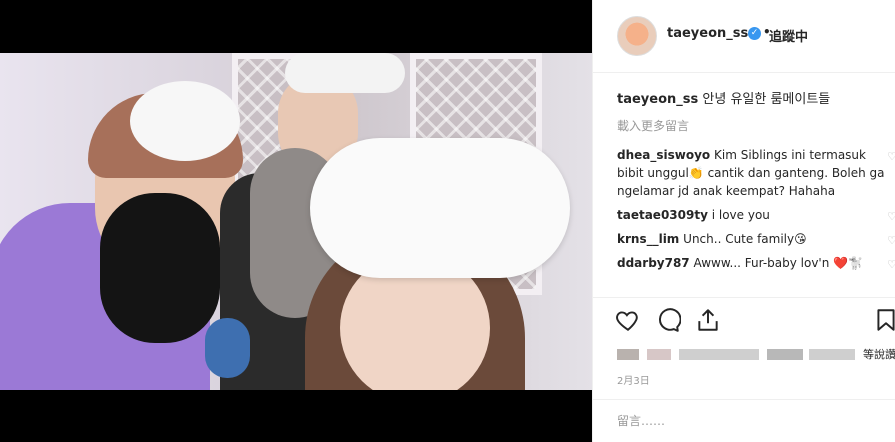 The width and height of the screenshot is (895, 442). Describe the element at coordinates (879, 354) in the screenshot. I see `likes-suffix: 等說讚` at that location.